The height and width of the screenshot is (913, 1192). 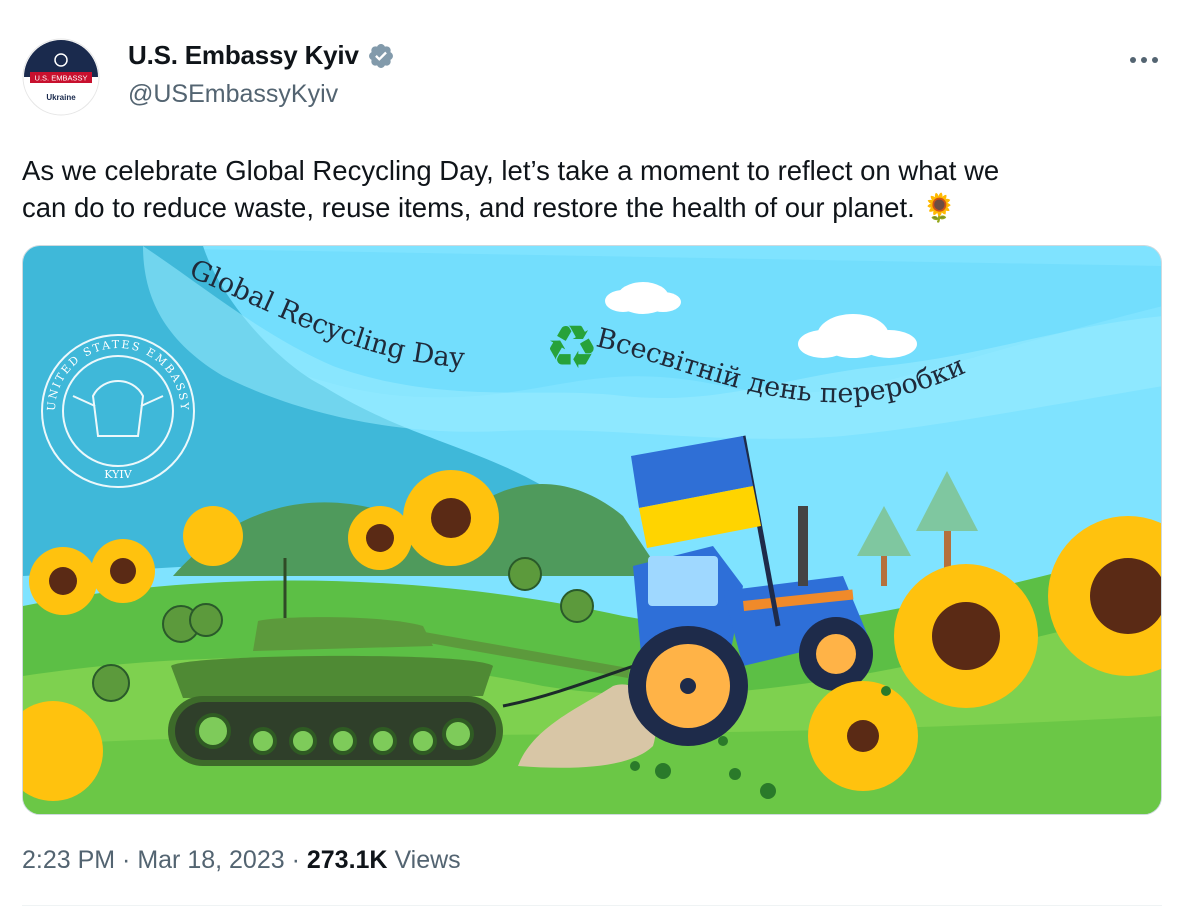 I want to click on name-row: U.S. Embassy Kyiv, so click(x=261, y=55).